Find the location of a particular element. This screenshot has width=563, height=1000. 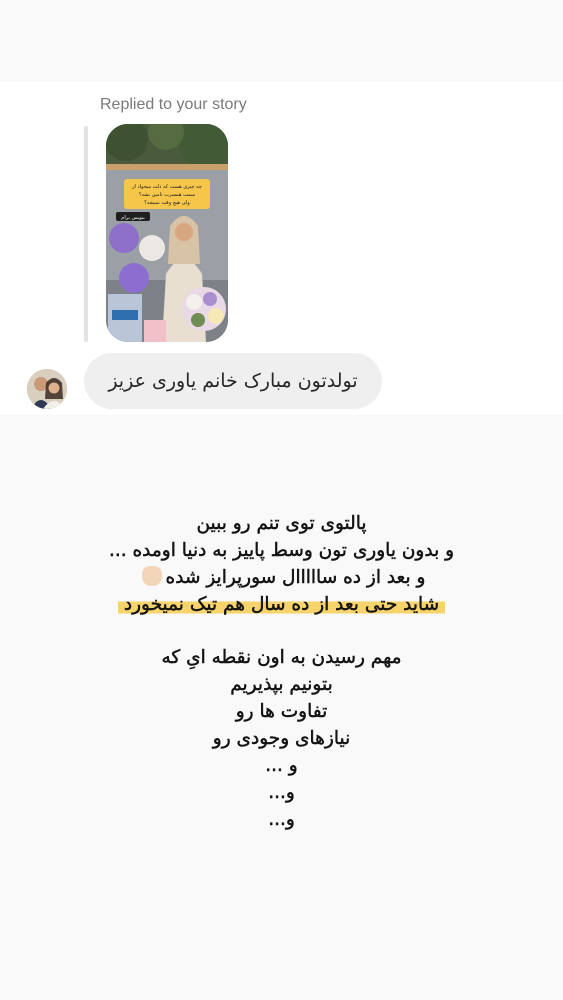

replied-to-story-label: Replied to your story is located at coordinates (173, 104).